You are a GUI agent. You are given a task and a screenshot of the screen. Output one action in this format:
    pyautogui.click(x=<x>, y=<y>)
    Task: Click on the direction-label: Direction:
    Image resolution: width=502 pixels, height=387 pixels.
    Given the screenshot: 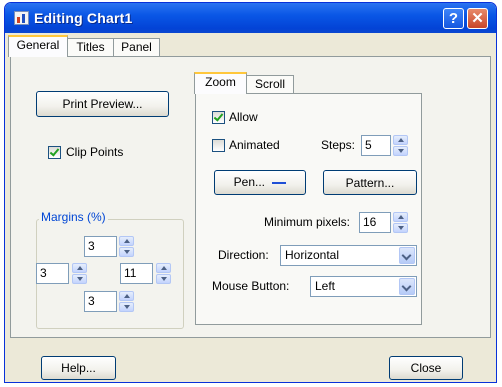 What is the action you would take?
    pyautogui.click(x=243, y=255)
    